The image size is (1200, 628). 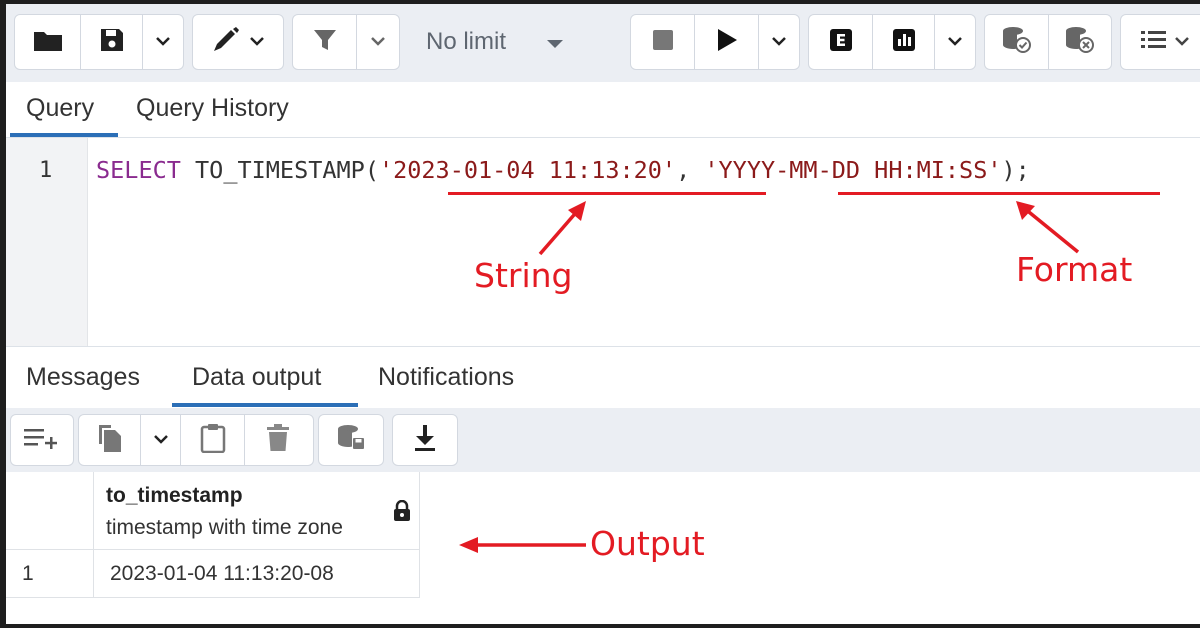 I want to click on trash-icon, so click(x=278, y=440).